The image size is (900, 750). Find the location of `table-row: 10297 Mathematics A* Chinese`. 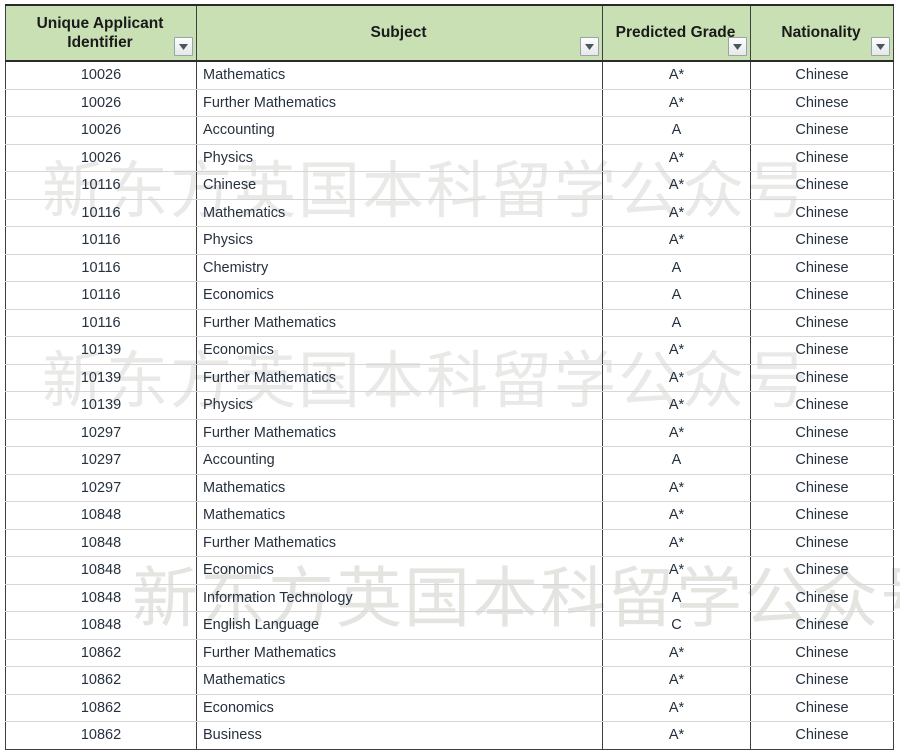

table-row: 10297 Mathematics A* Chinese is located at coordinates (449, 487).